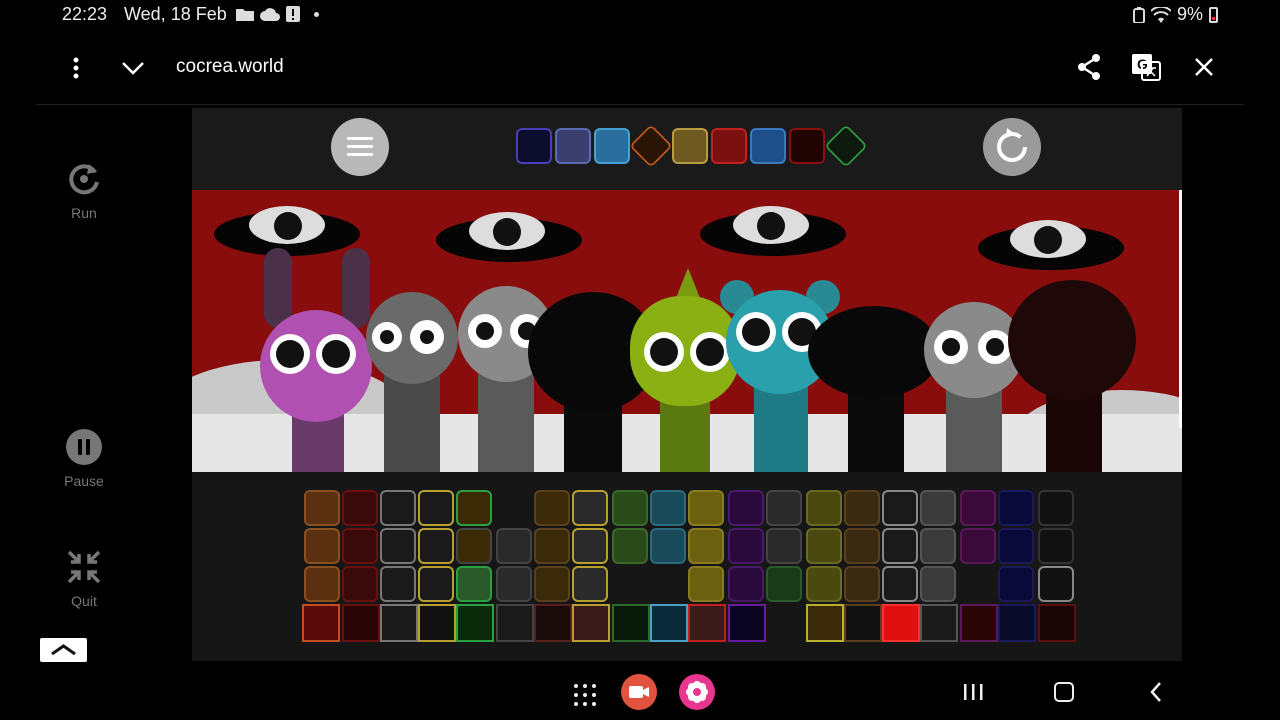 The height and width of the screenshot is (720, 1280). Describe the element at coordinates (360, 147) in the screenshot. I see `game-menu-button` at that location.